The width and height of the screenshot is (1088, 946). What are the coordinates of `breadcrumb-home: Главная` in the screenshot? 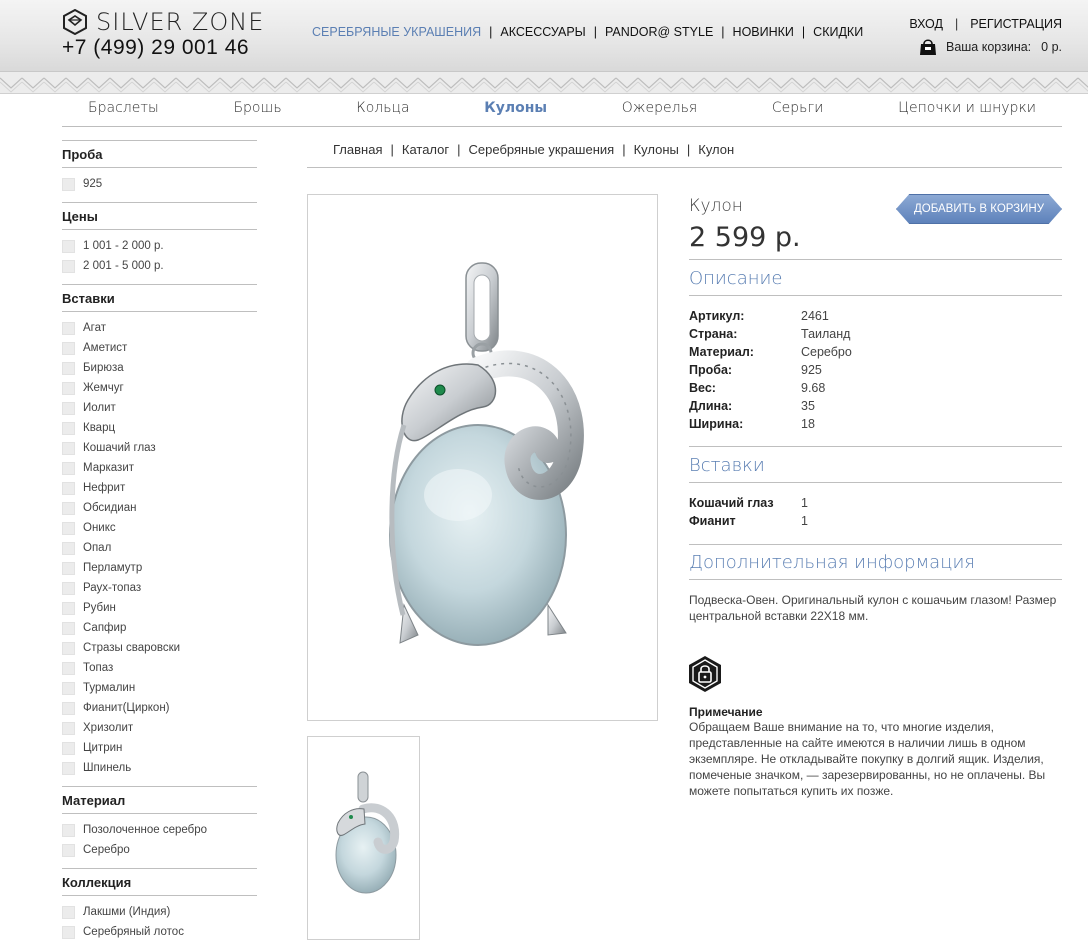 It's located at (357, 149).